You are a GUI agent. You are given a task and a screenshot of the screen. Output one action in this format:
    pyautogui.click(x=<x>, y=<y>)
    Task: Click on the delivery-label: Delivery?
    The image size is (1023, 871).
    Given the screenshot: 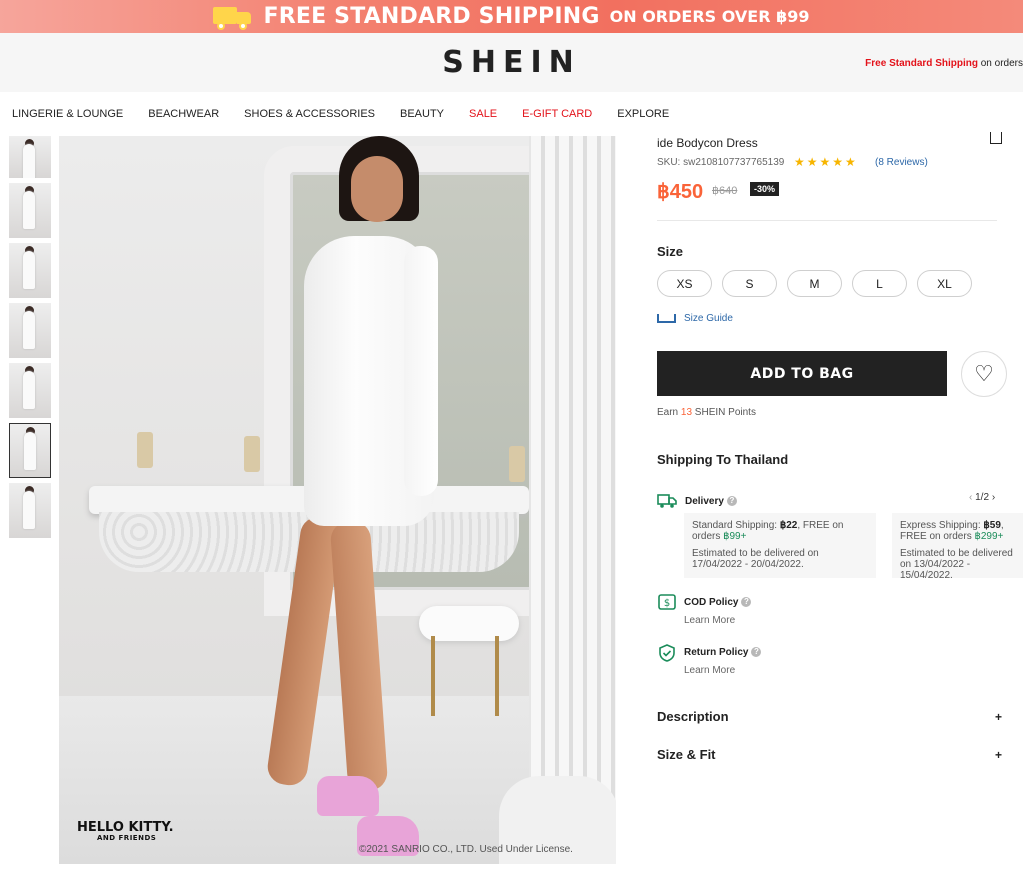 What is the action you would take?
    pyautogui.click(x=711, y=501)
    